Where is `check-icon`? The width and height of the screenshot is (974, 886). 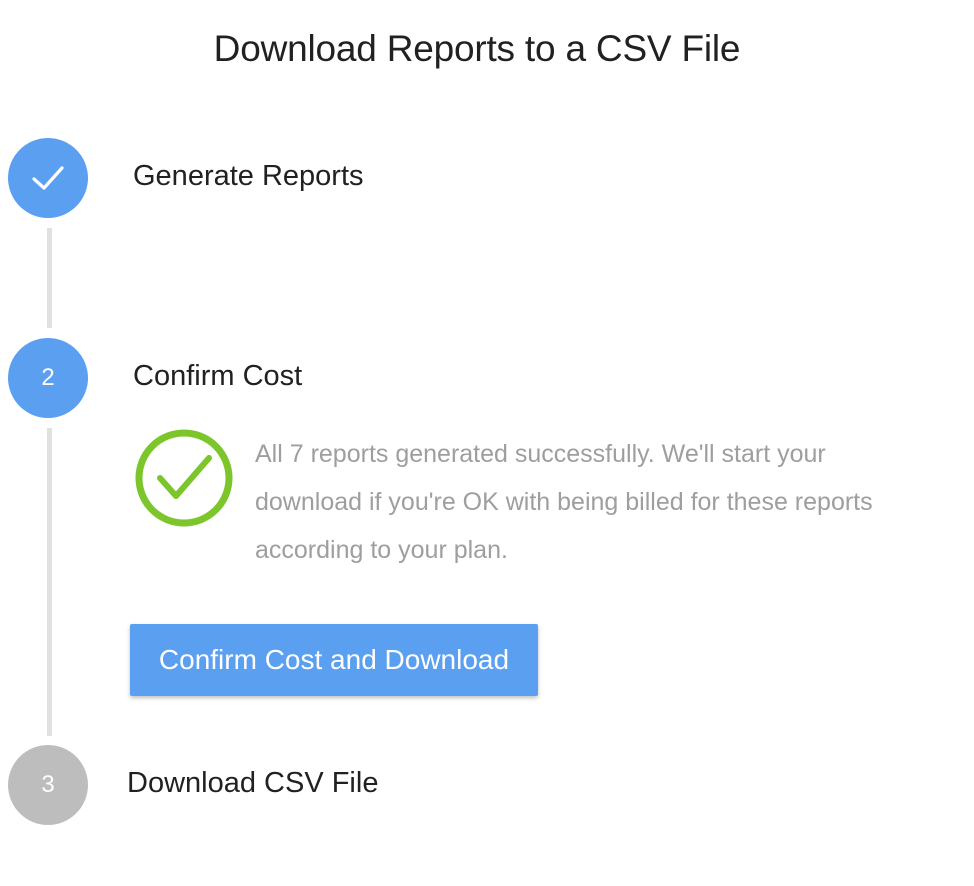 check-icon is located at coordinates (48, 178).